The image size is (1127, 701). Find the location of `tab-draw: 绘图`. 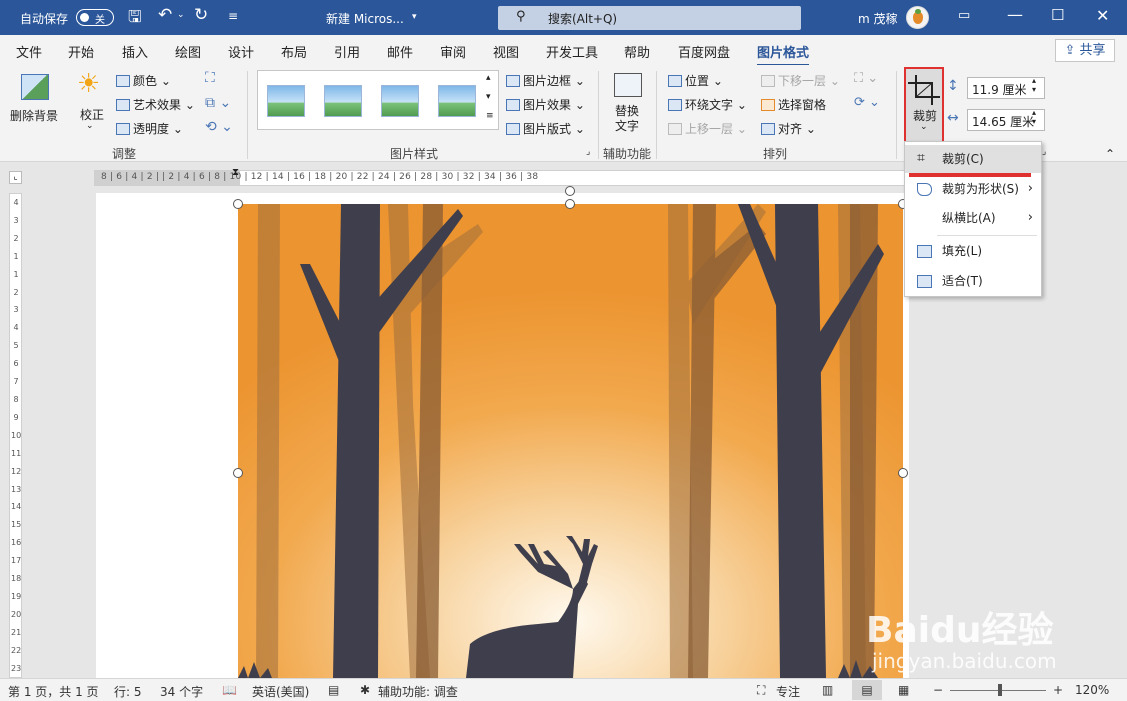

tab-draw: 绘图 is located at coordinates (188, 51).